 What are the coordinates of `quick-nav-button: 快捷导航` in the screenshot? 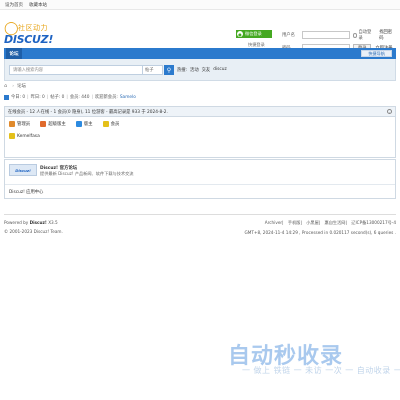 It's located at (376, 53).